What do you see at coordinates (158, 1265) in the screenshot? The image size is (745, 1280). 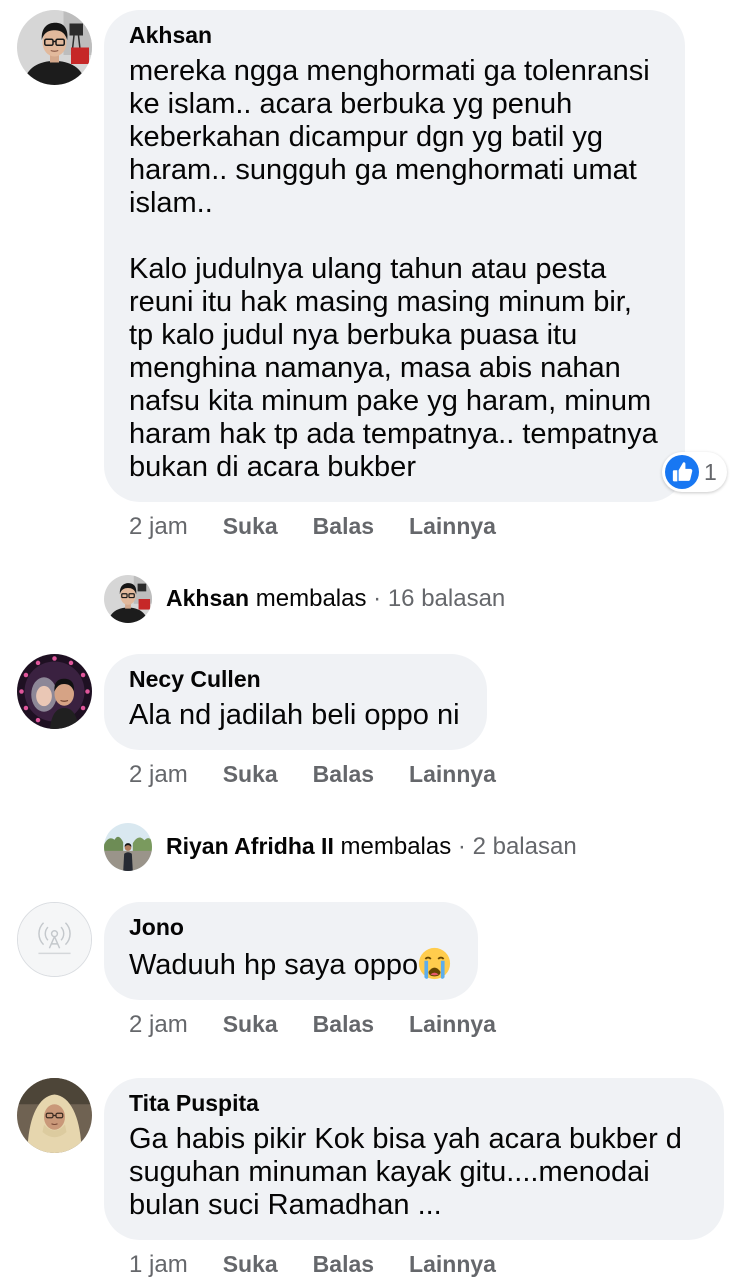 I see `comment-timestamp: 1 jam` at bounding box center [158, 1265].